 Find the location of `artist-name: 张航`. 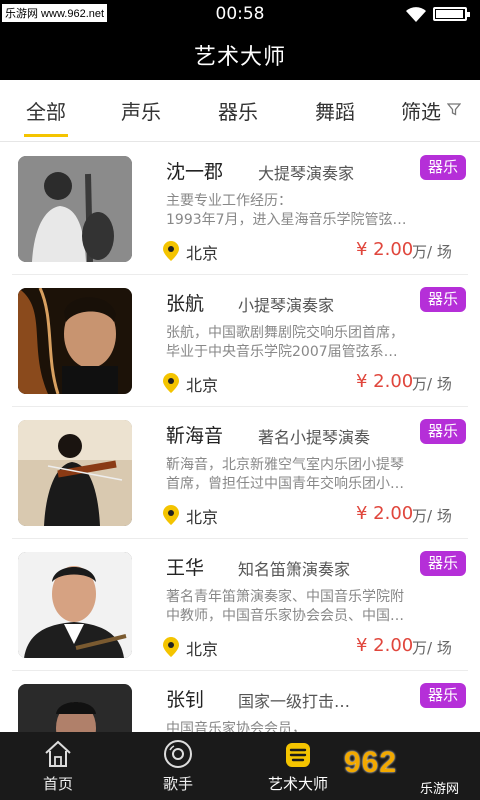

artist-name: 张航 is located at coordinates (185, 304).